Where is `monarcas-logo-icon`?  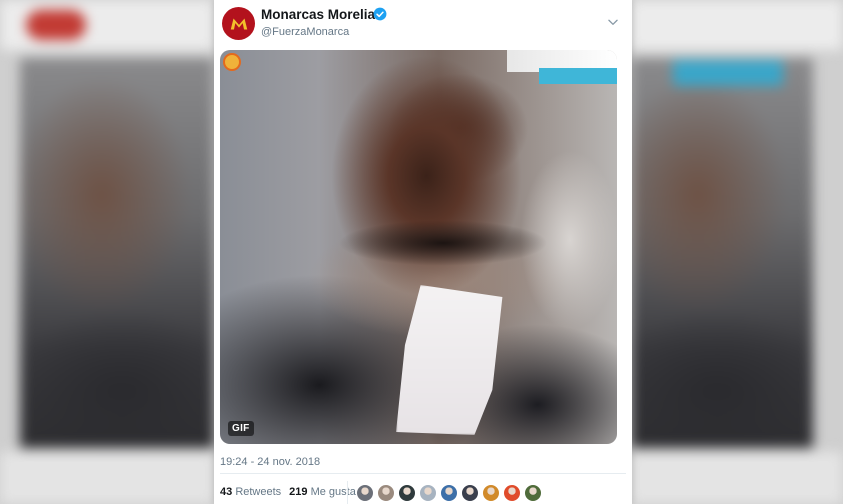
monarcas-logo-icon is located at coordinates (238, 23).